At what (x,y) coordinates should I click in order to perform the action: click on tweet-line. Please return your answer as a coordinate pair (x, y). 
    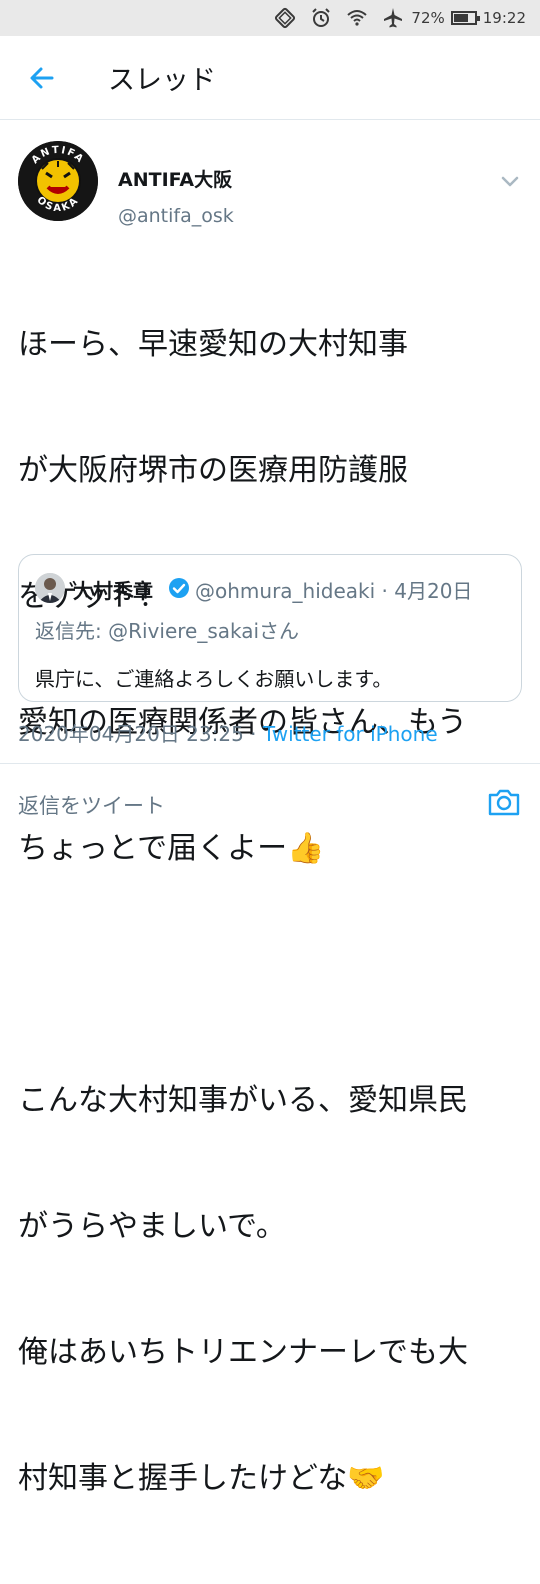
    Looking at the image, I should click on (270, 975).